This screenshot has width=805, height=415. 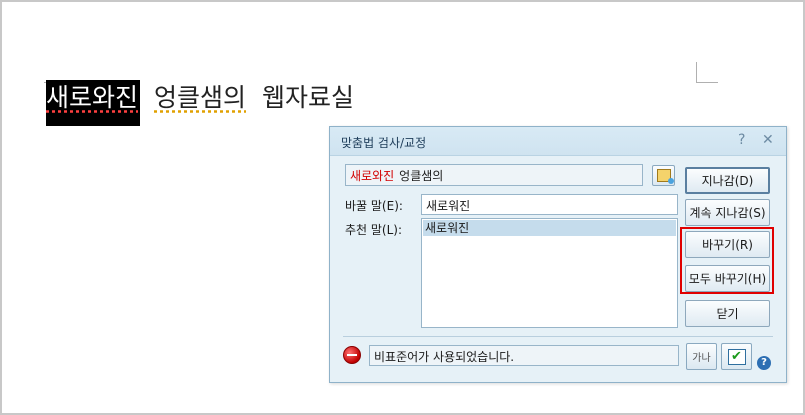 I want to click on checklist-icon: ✔, so click(x=736, y=356).